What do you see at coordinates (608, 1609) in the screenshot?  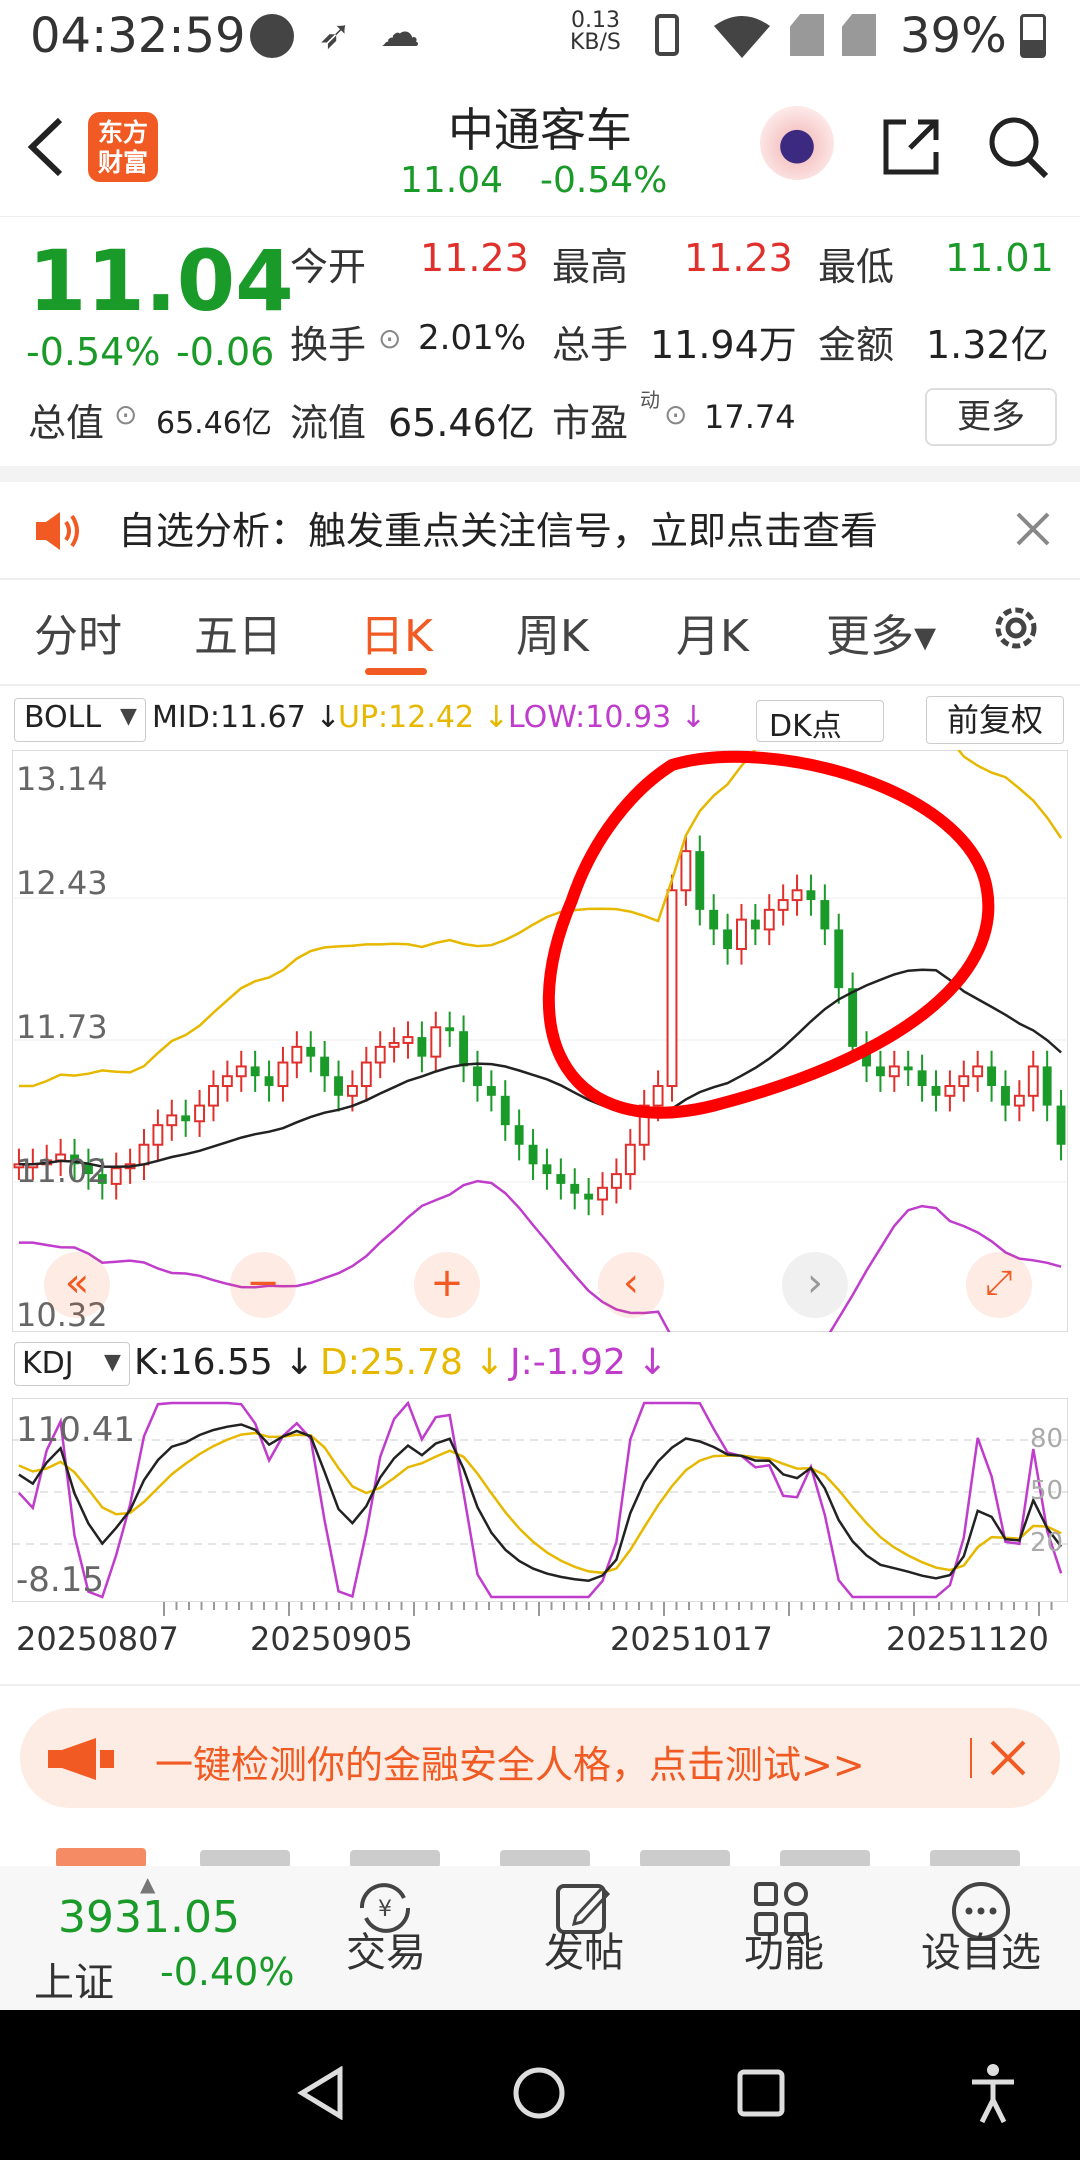 I see `date-ticks` at bounding box center [608, 1609].